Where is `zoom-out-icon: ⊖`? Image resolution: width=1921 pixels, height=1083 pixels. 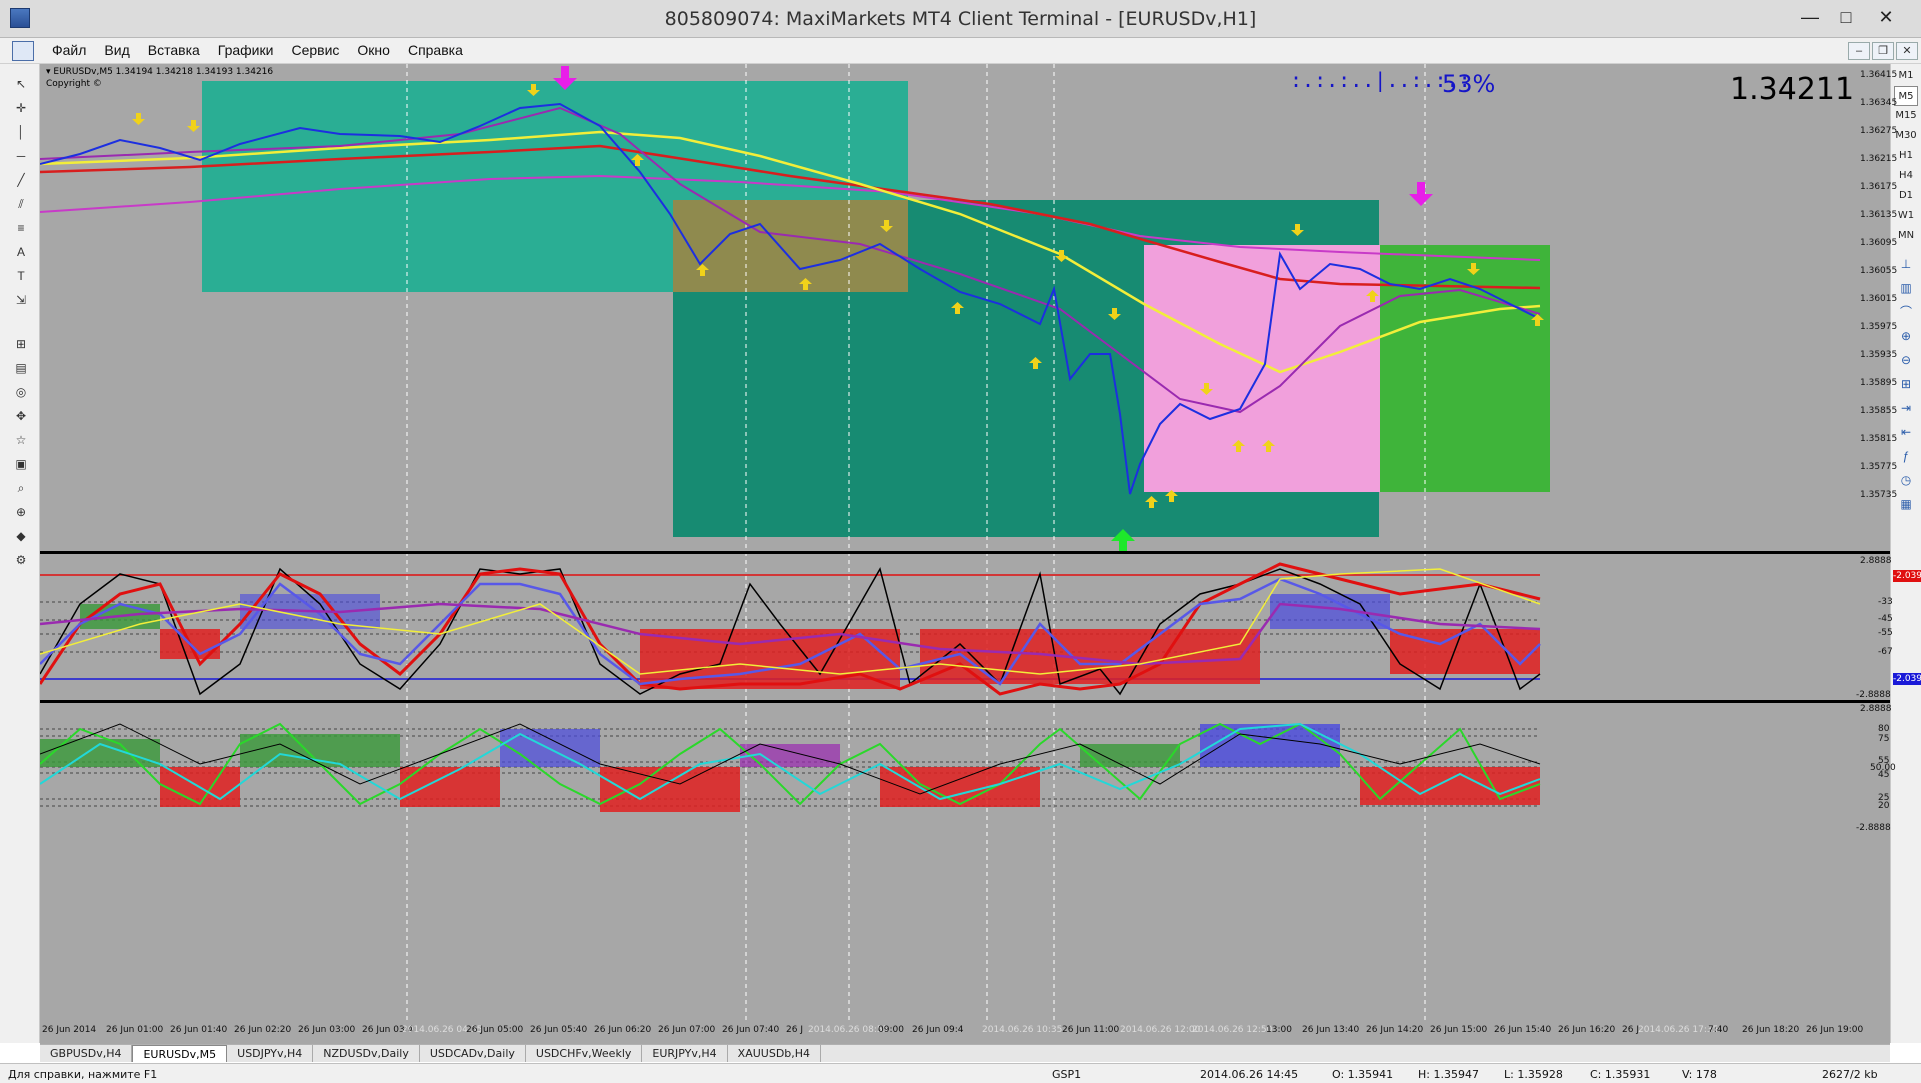 zoom-out-icon: ⊖ is located at coordinates (1906, 360).